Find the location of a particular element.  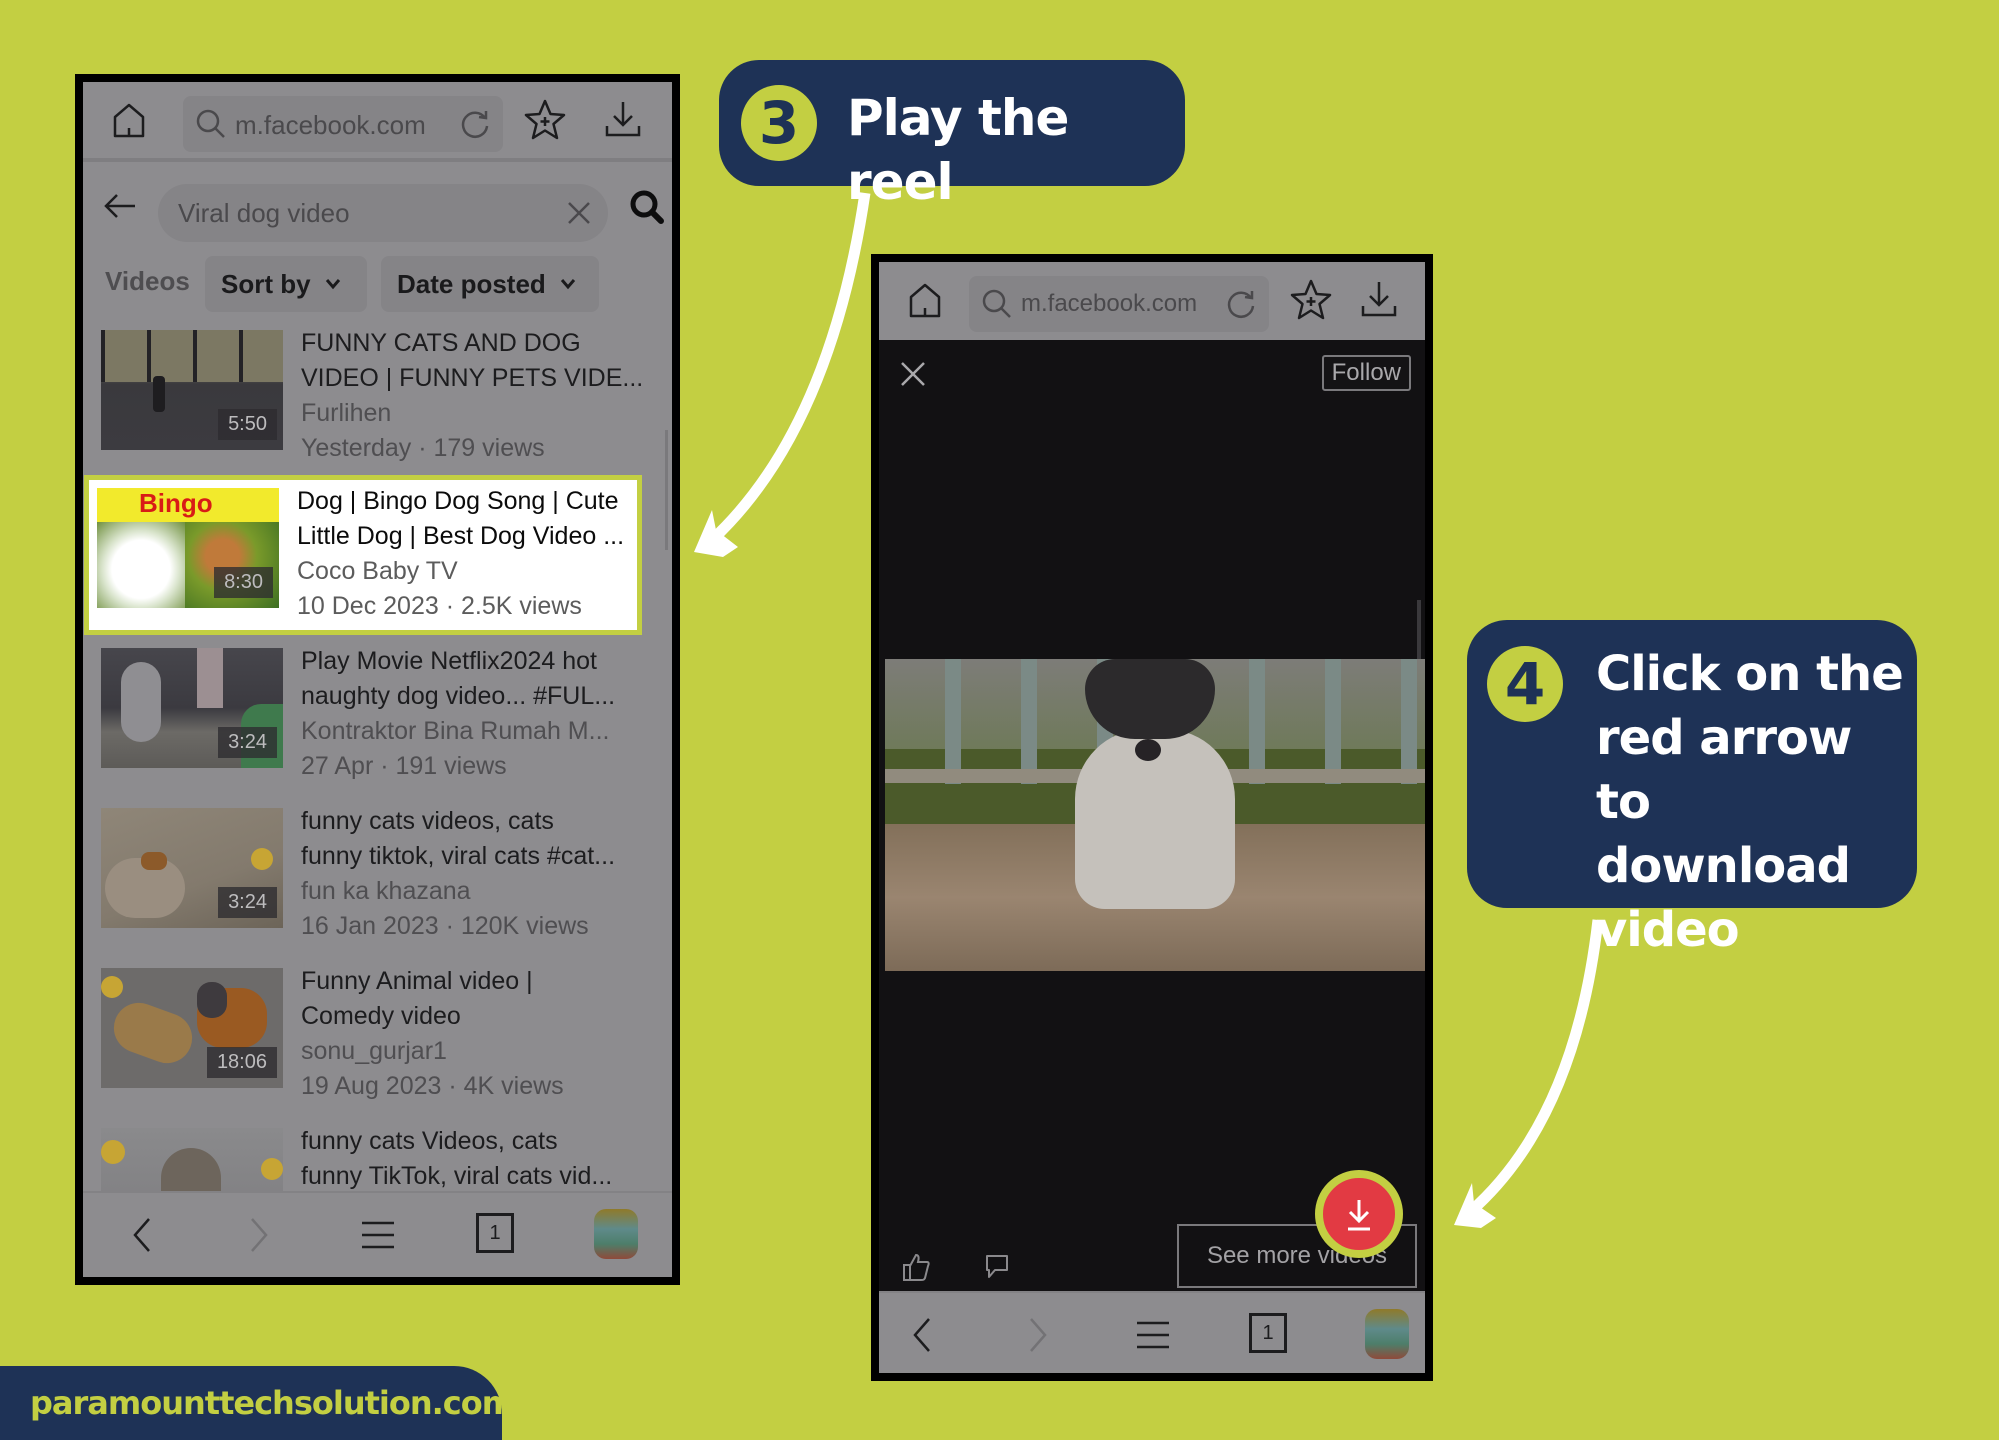

arrow-to-download-button is located at coordinates (1529, 1073).